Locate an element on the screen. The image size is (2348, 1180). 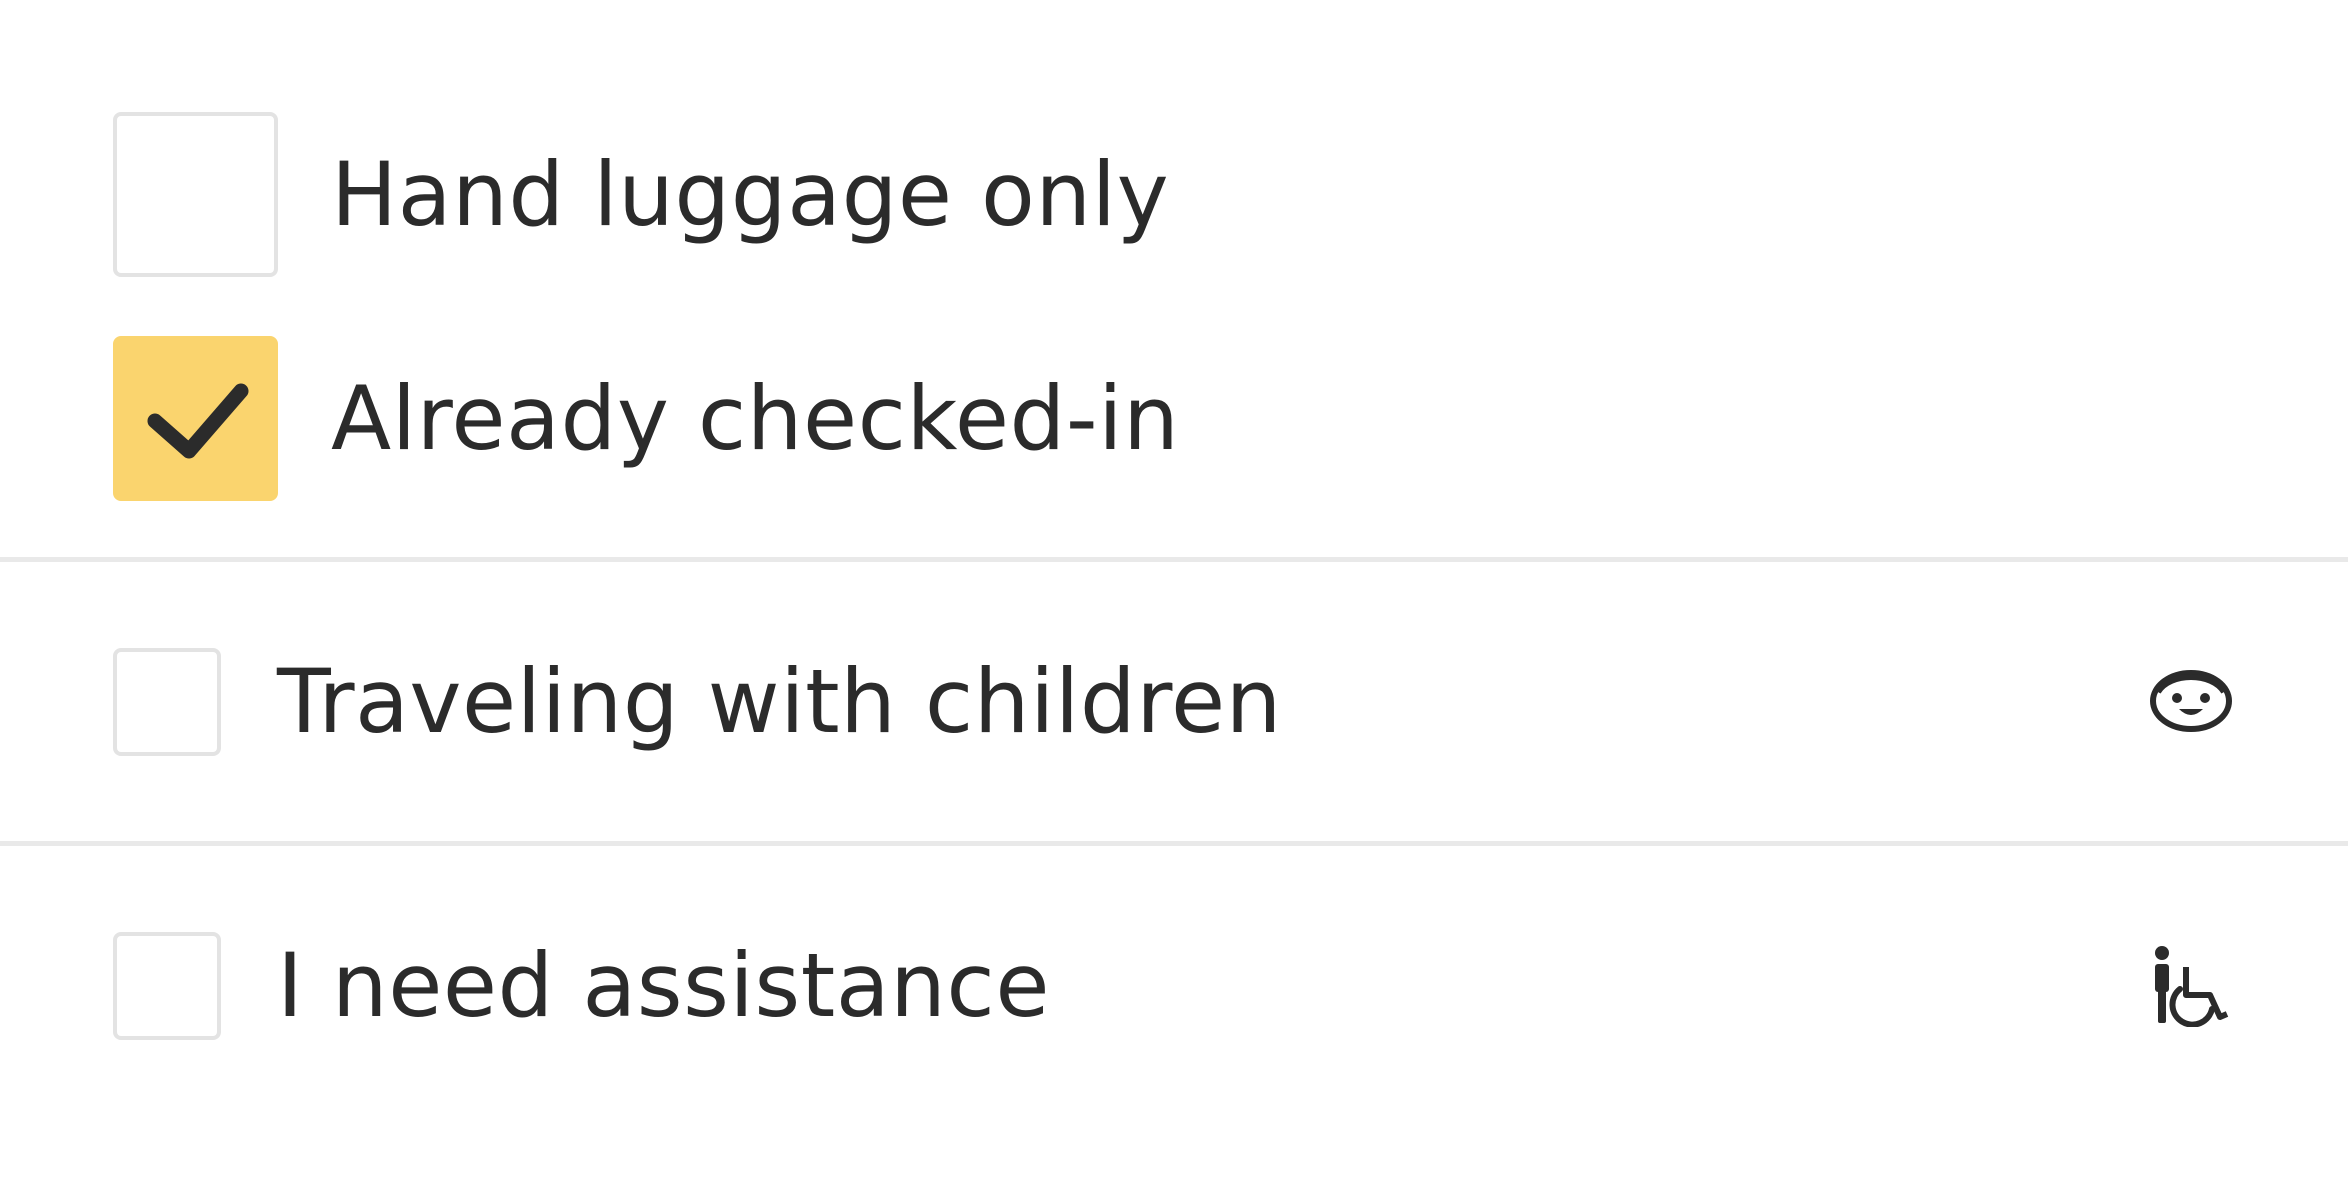
need-assistance-label: I need assistance is located at coordinates (663, 986).